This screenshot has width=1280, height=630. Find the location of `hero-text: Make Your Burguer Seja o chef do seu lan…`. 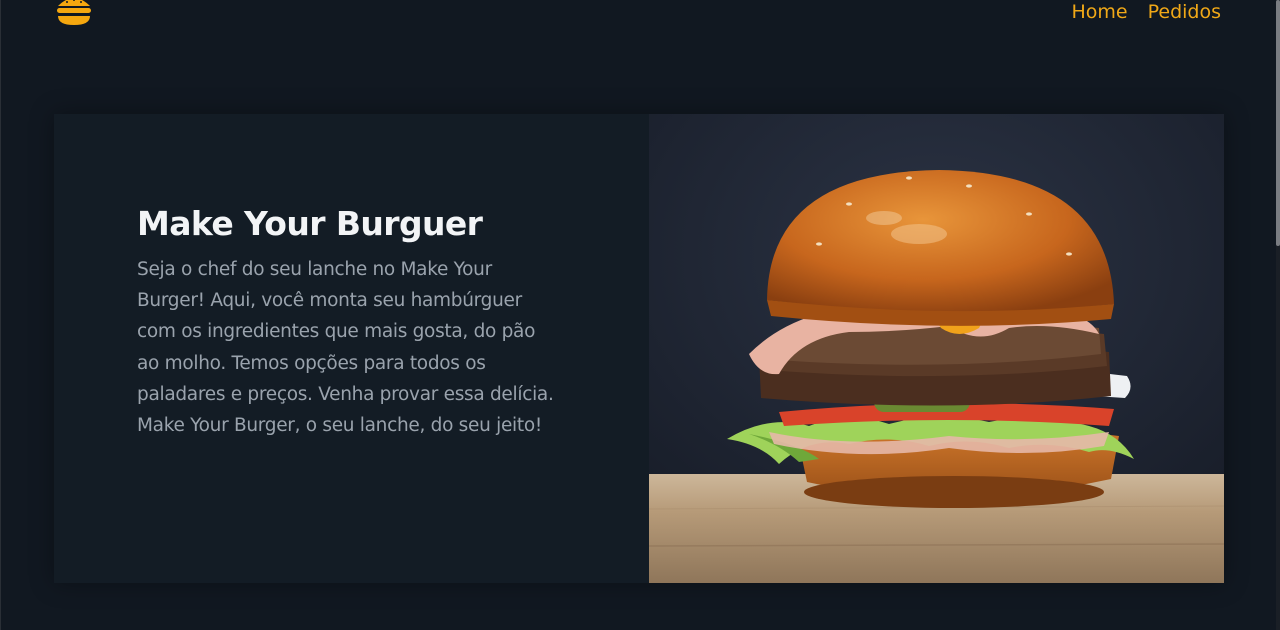

hero-text: Make Your Burguer Seja o chef do seu lan… is located at coordinates (347, 322).